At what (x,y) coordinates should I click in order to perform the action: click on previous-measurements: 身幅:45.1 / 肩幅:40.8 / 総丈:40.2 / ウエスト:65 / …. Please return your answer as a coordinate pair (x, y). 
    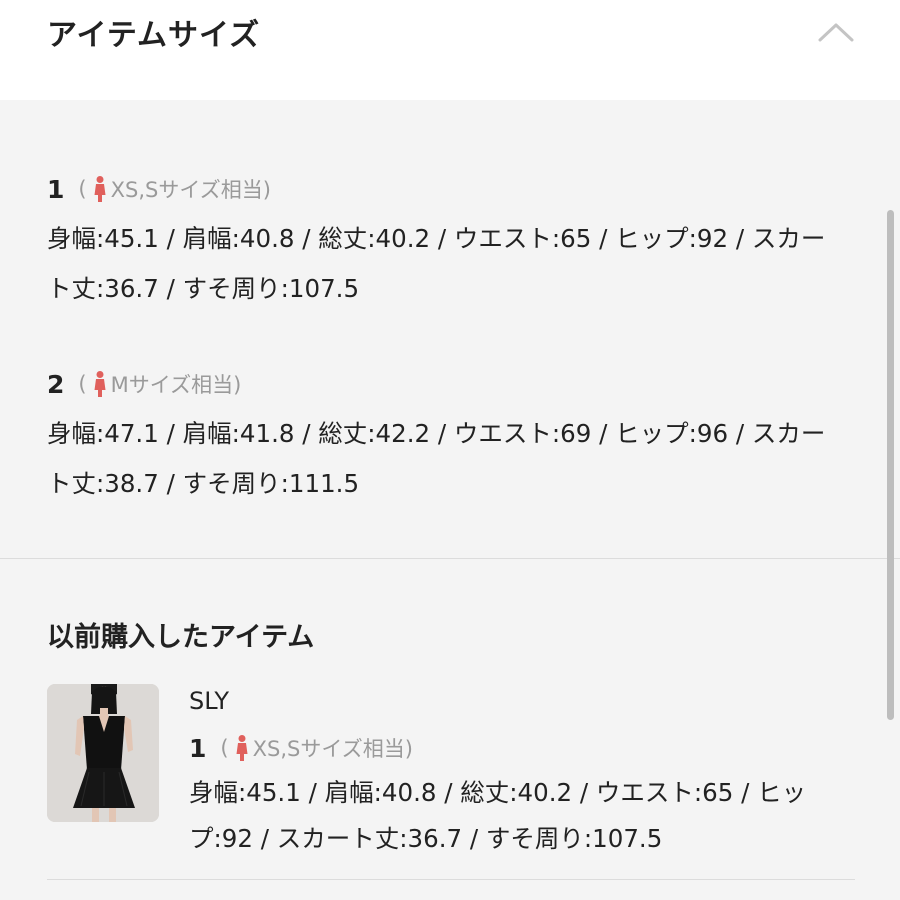
    Looking at the image, I should click on (498, 815).